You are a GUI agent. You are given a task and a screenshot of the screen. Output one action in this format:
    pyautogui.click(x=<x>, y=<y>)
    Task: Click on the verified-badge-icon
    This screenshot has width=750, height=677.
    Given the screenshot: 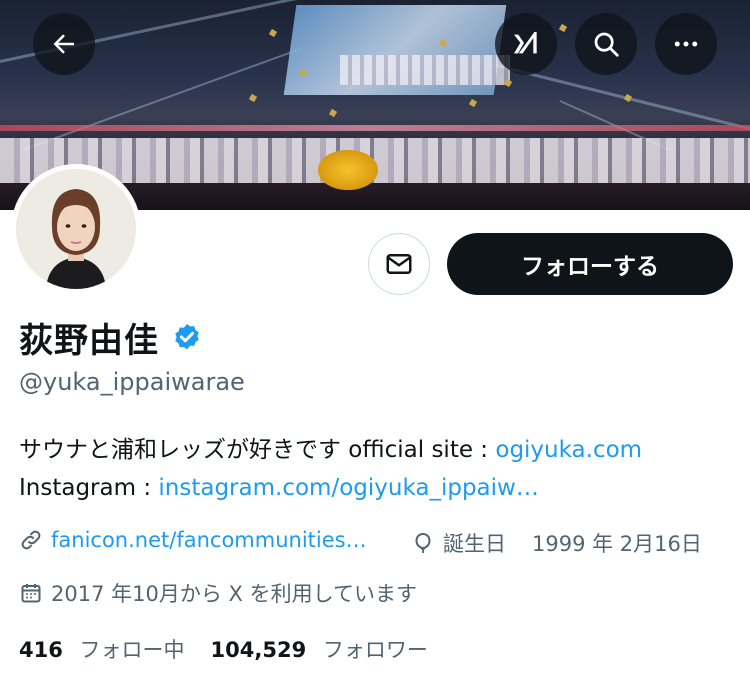 What is the action you would take?
    pyautogui.click(x=187, y=338)
    